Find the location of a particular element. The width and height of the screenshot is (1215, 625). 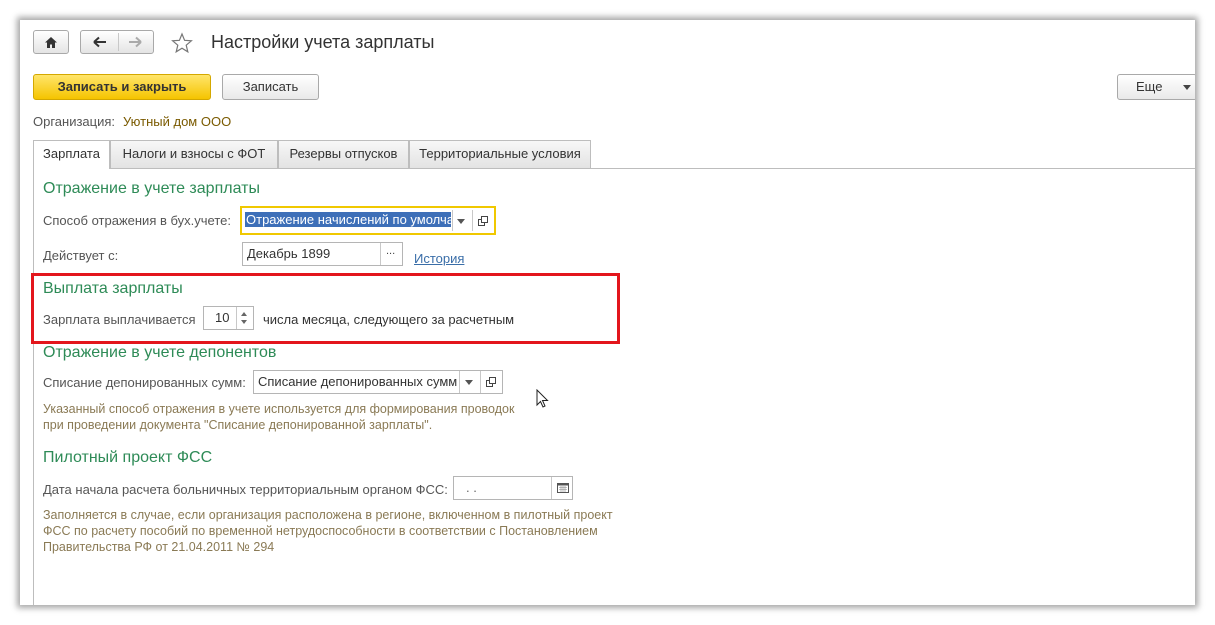

home-icon is located at coordinates (51, 42).